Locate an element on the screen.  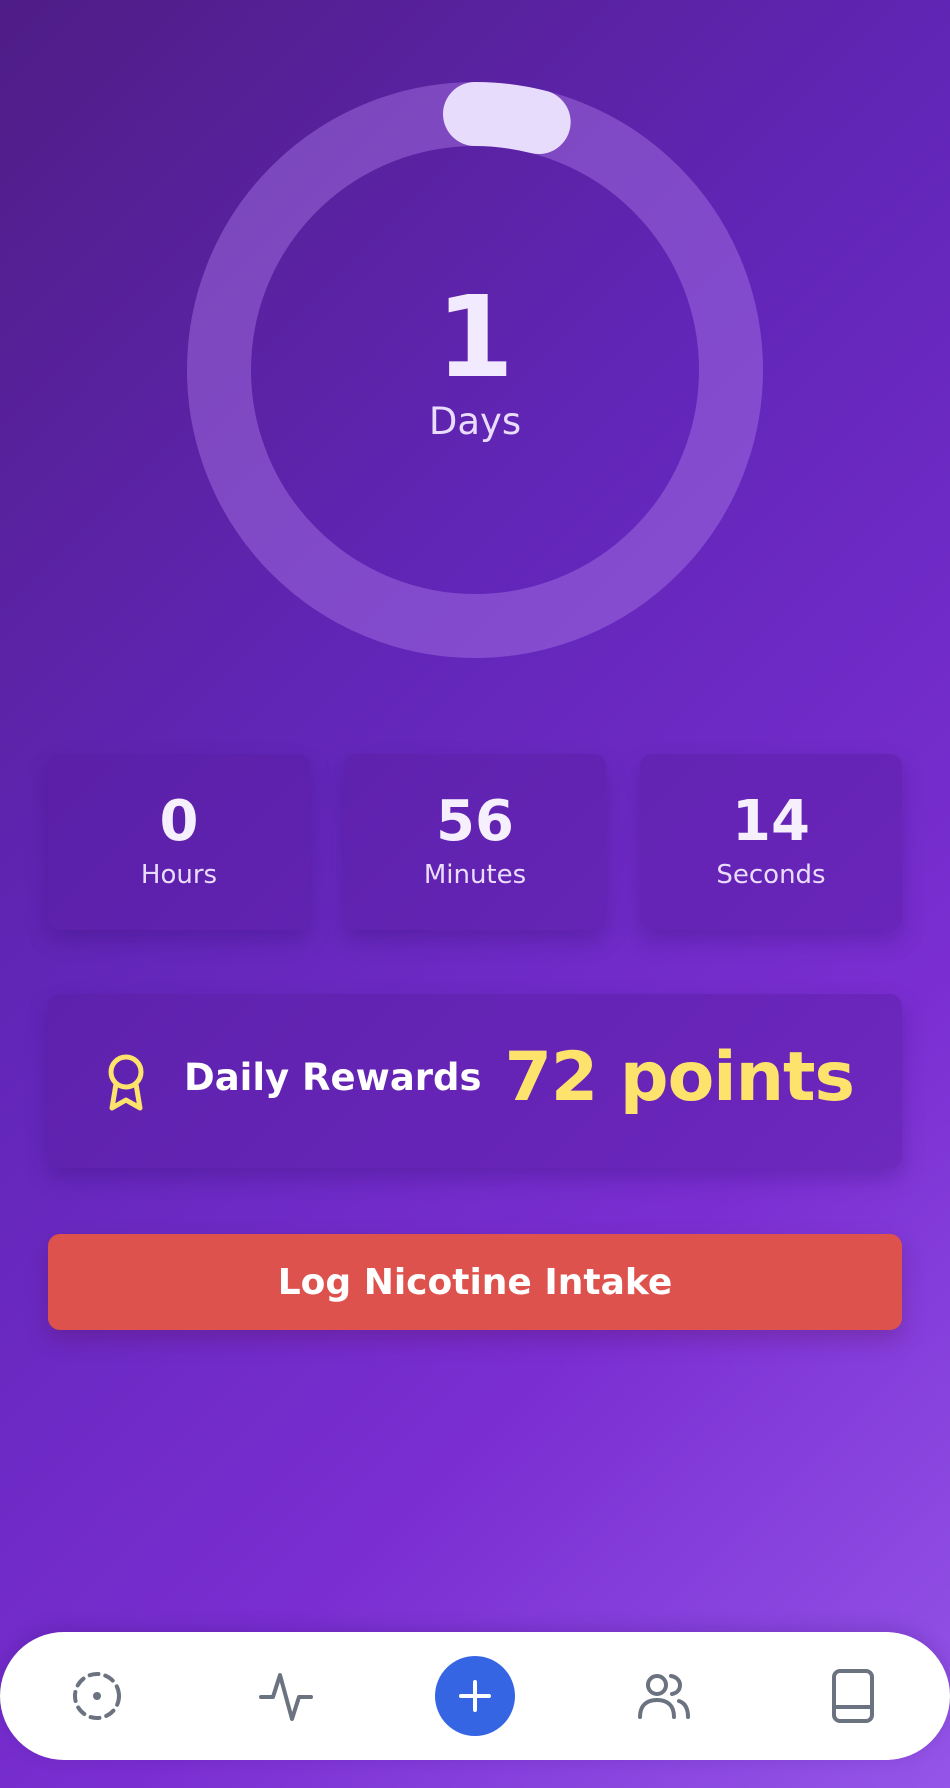
seconds-card: 14 Seconds is located at coordinates (771, 842).